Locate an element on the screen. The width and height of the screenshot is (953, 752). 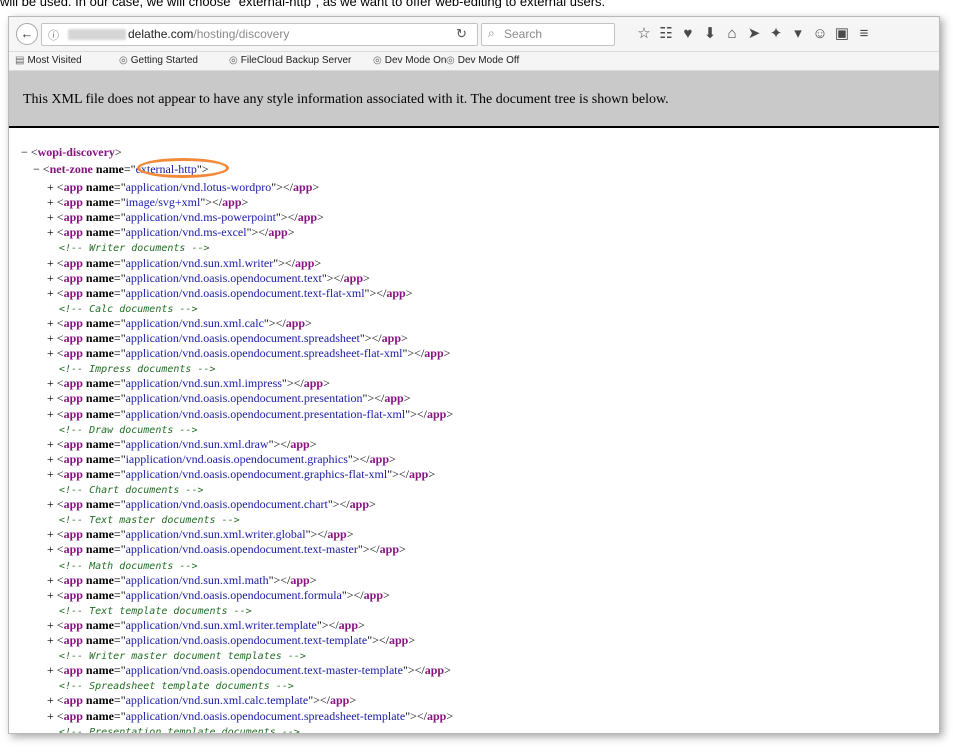
xml-comment: <!-- Impress documents --> is located at coordinates (137, 369).